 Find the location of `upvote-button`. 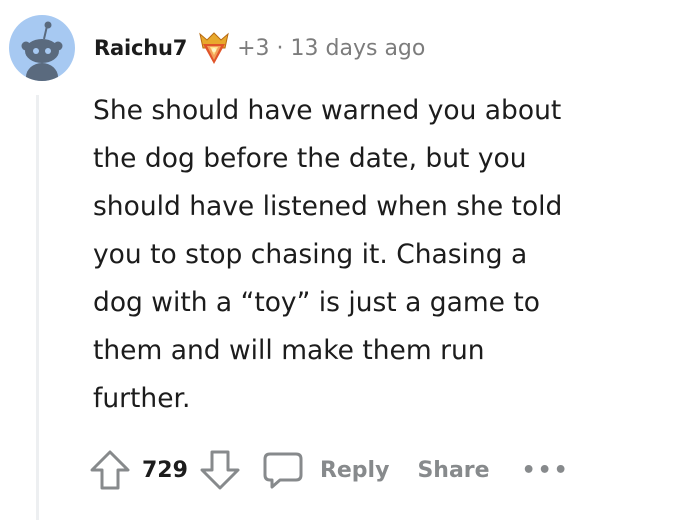

upvote-button is located at coordinates (110, 470).